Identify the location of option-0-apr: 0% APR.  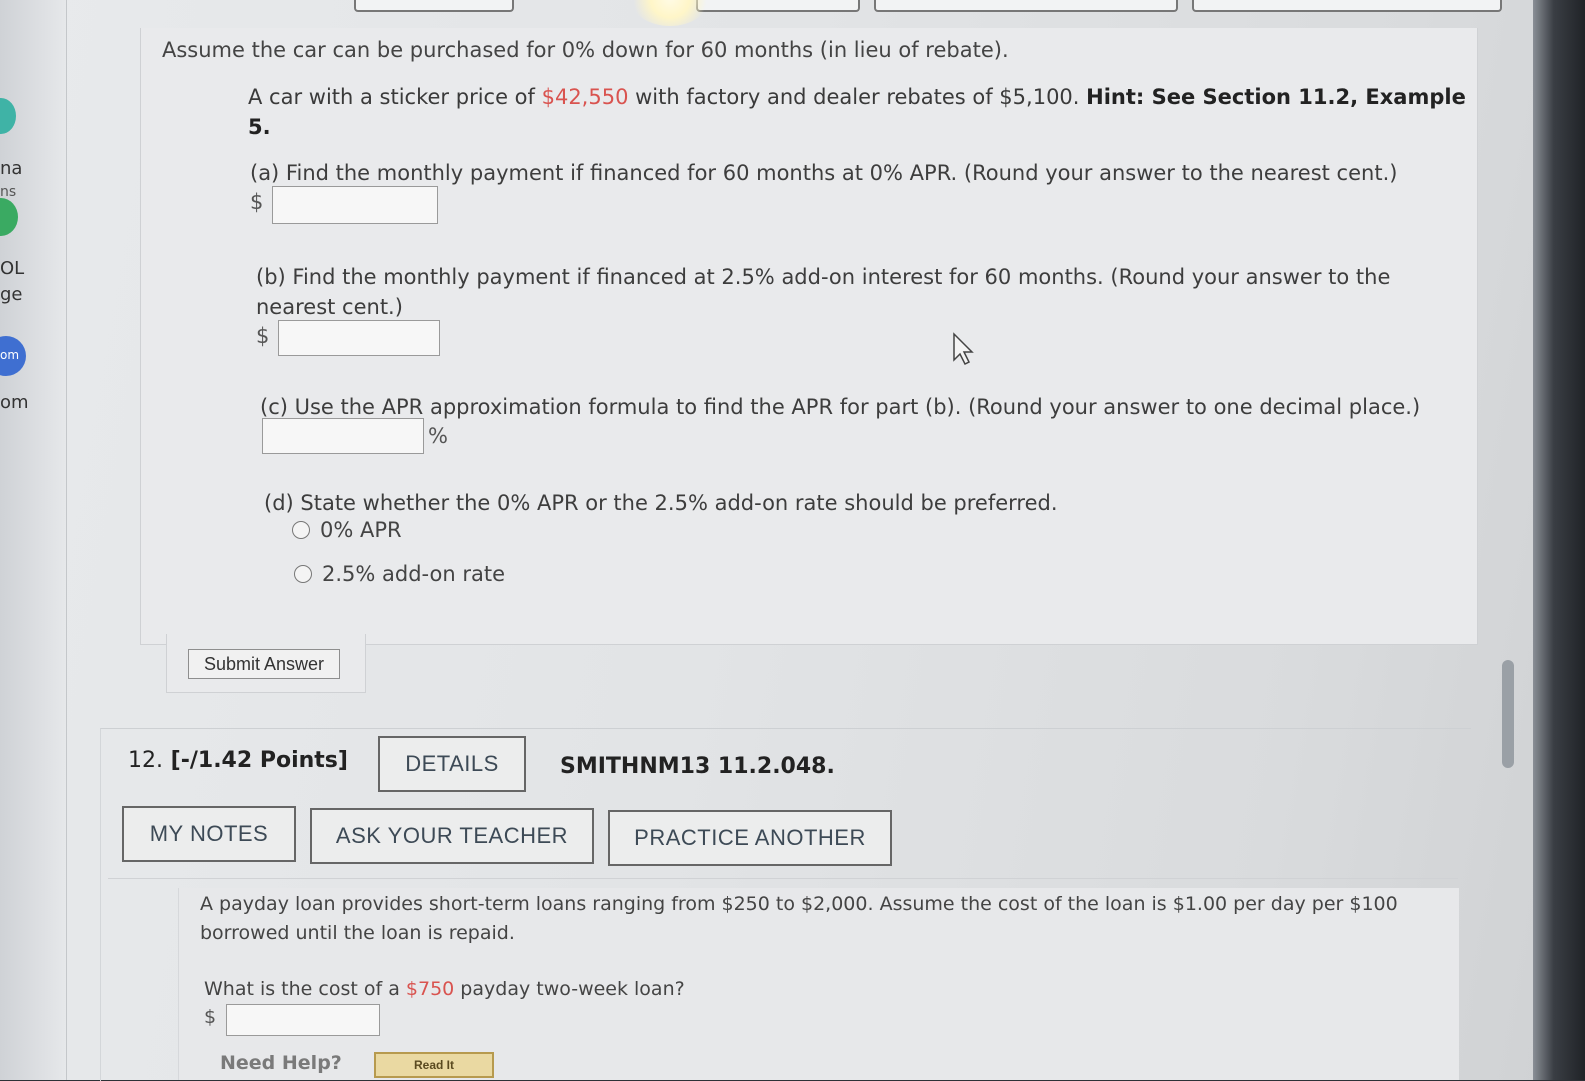
(347, 530).